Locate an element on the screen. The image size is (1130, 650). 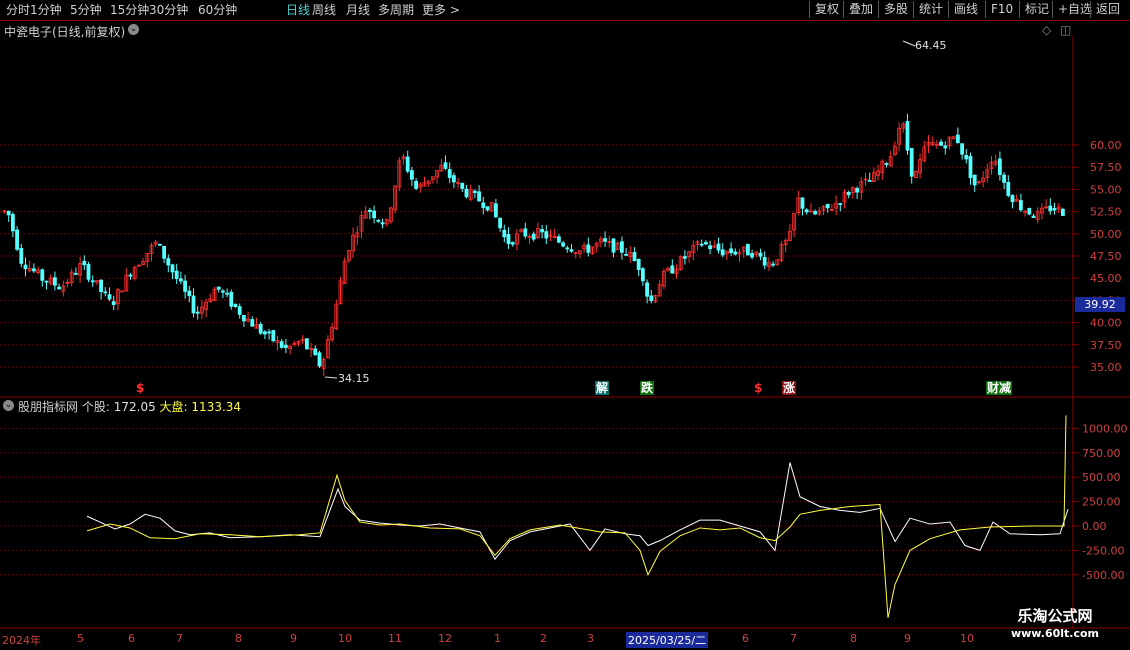
period-tab-5: 60分钟 is located at coordinates (217, 10).